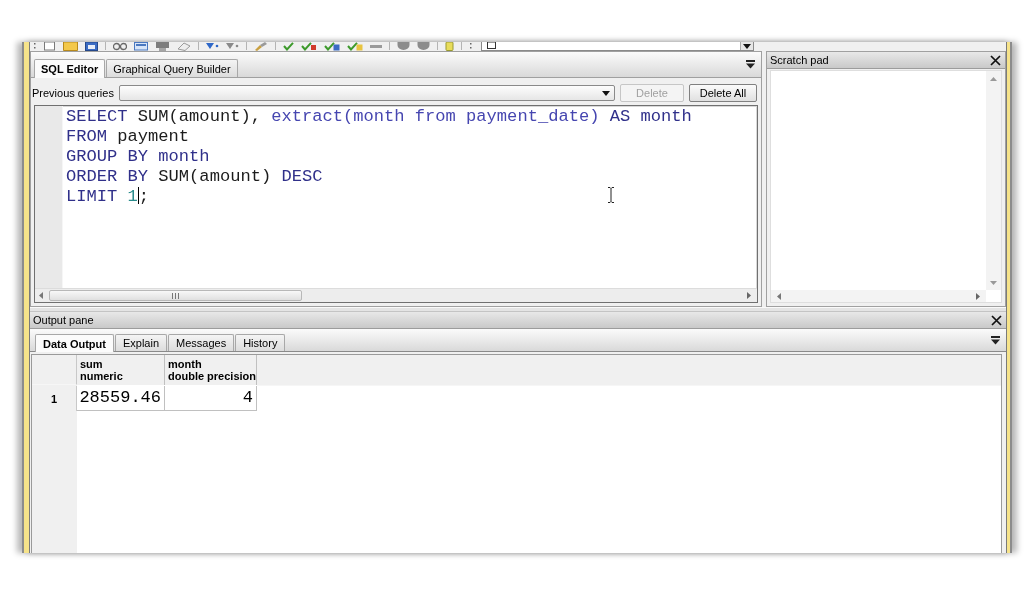 Image resolution: width=1024 pixels, height=596 pixels. What do you see at coordinates (63, 320) in the screenshot?
I see `panel-title: Output pane` at bounding box center [63, 320].